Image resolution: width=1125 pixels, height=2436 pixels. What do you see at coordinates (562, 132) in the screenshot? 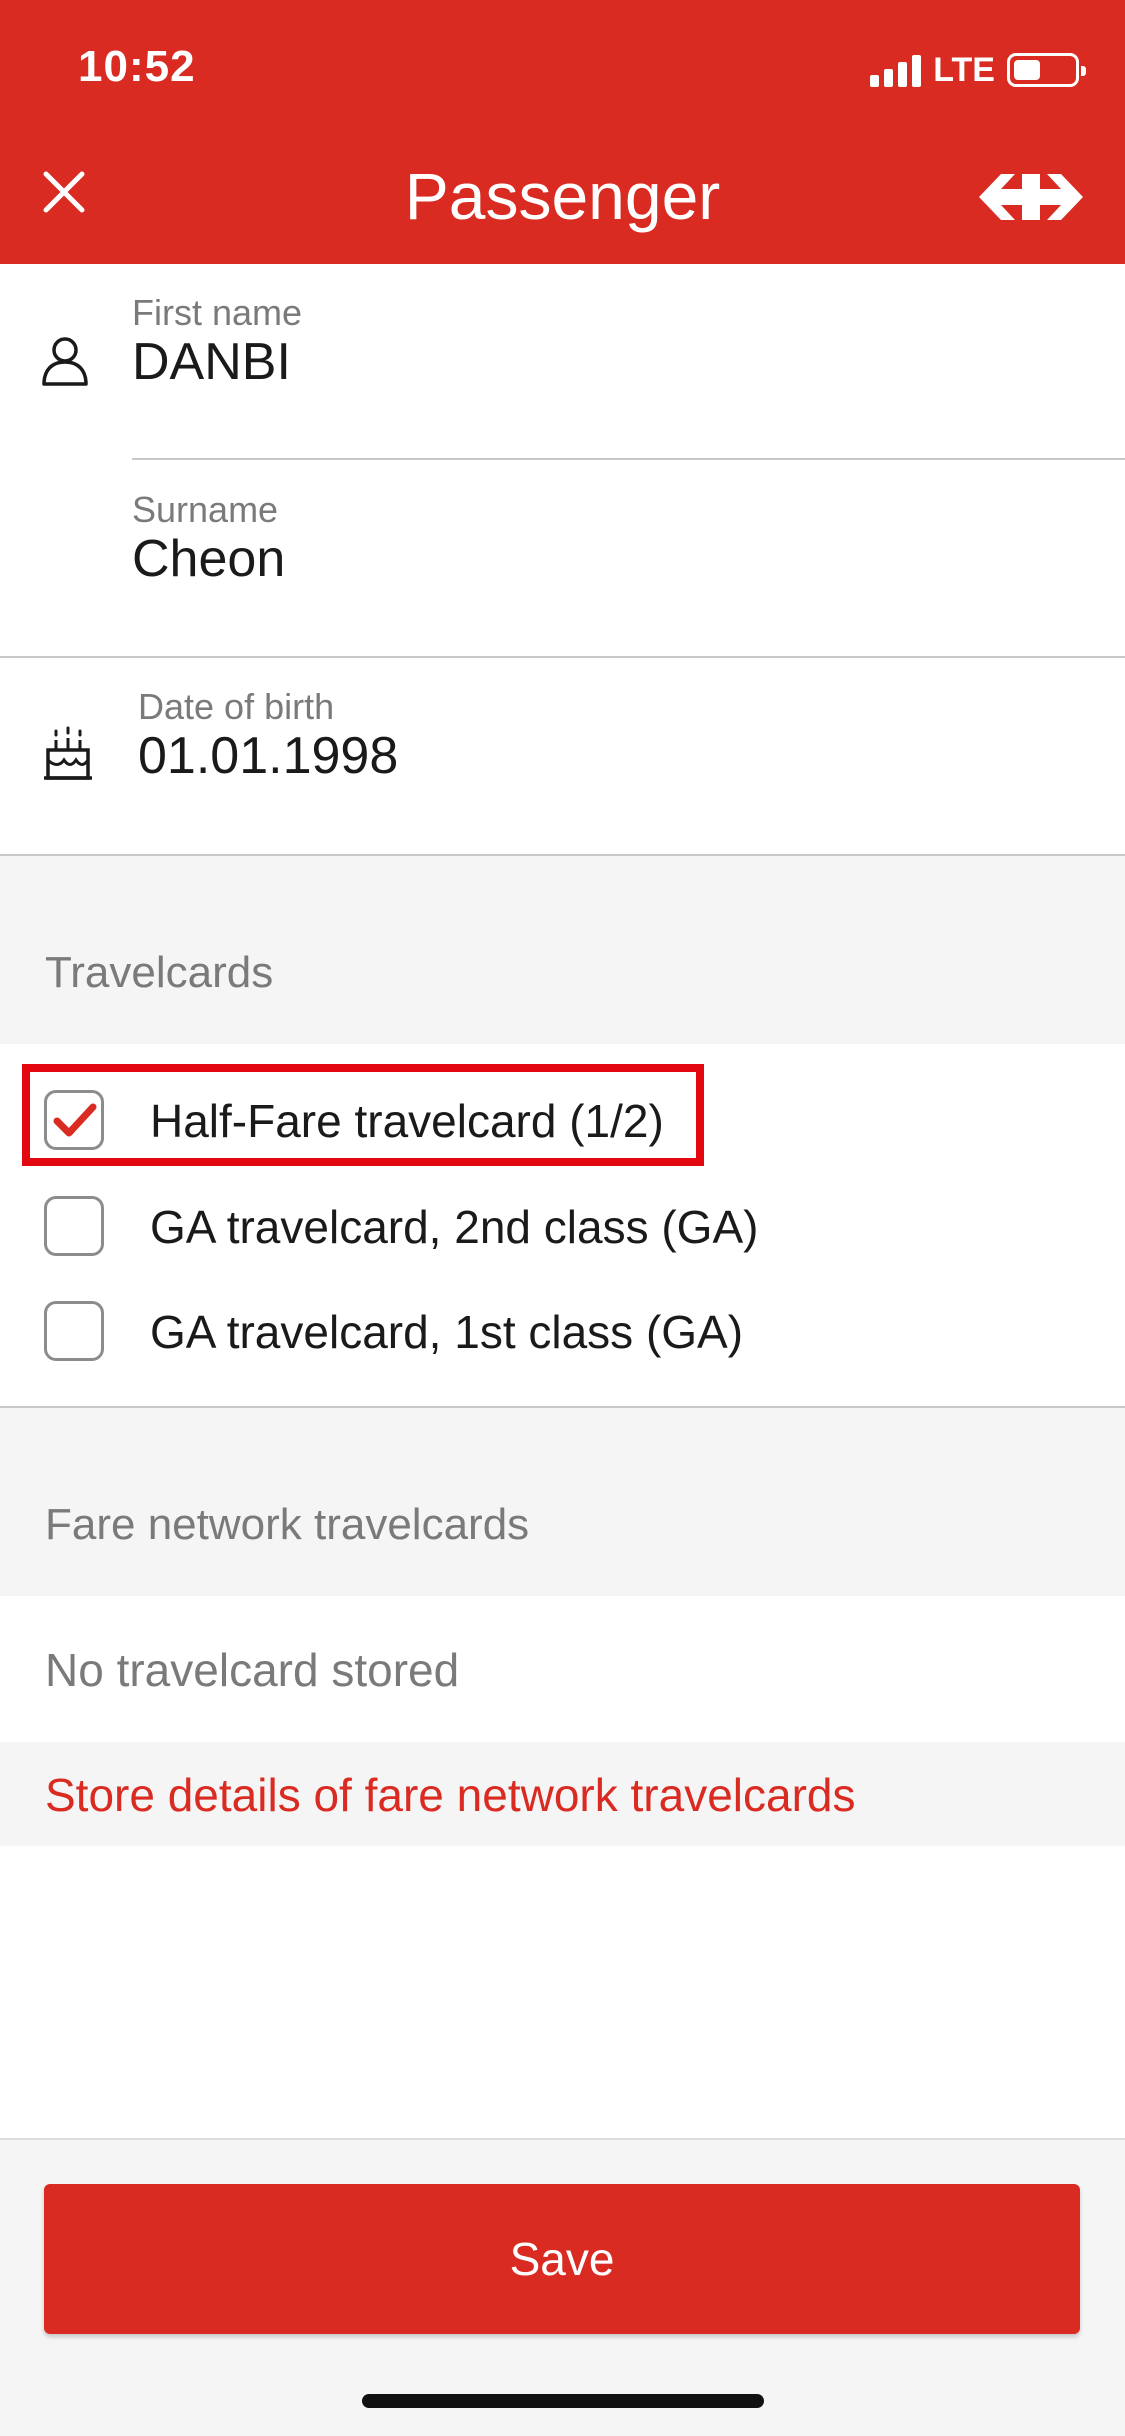
I see `app-header: 10:52 LTE Passenger` at bounding box center [562, 132].